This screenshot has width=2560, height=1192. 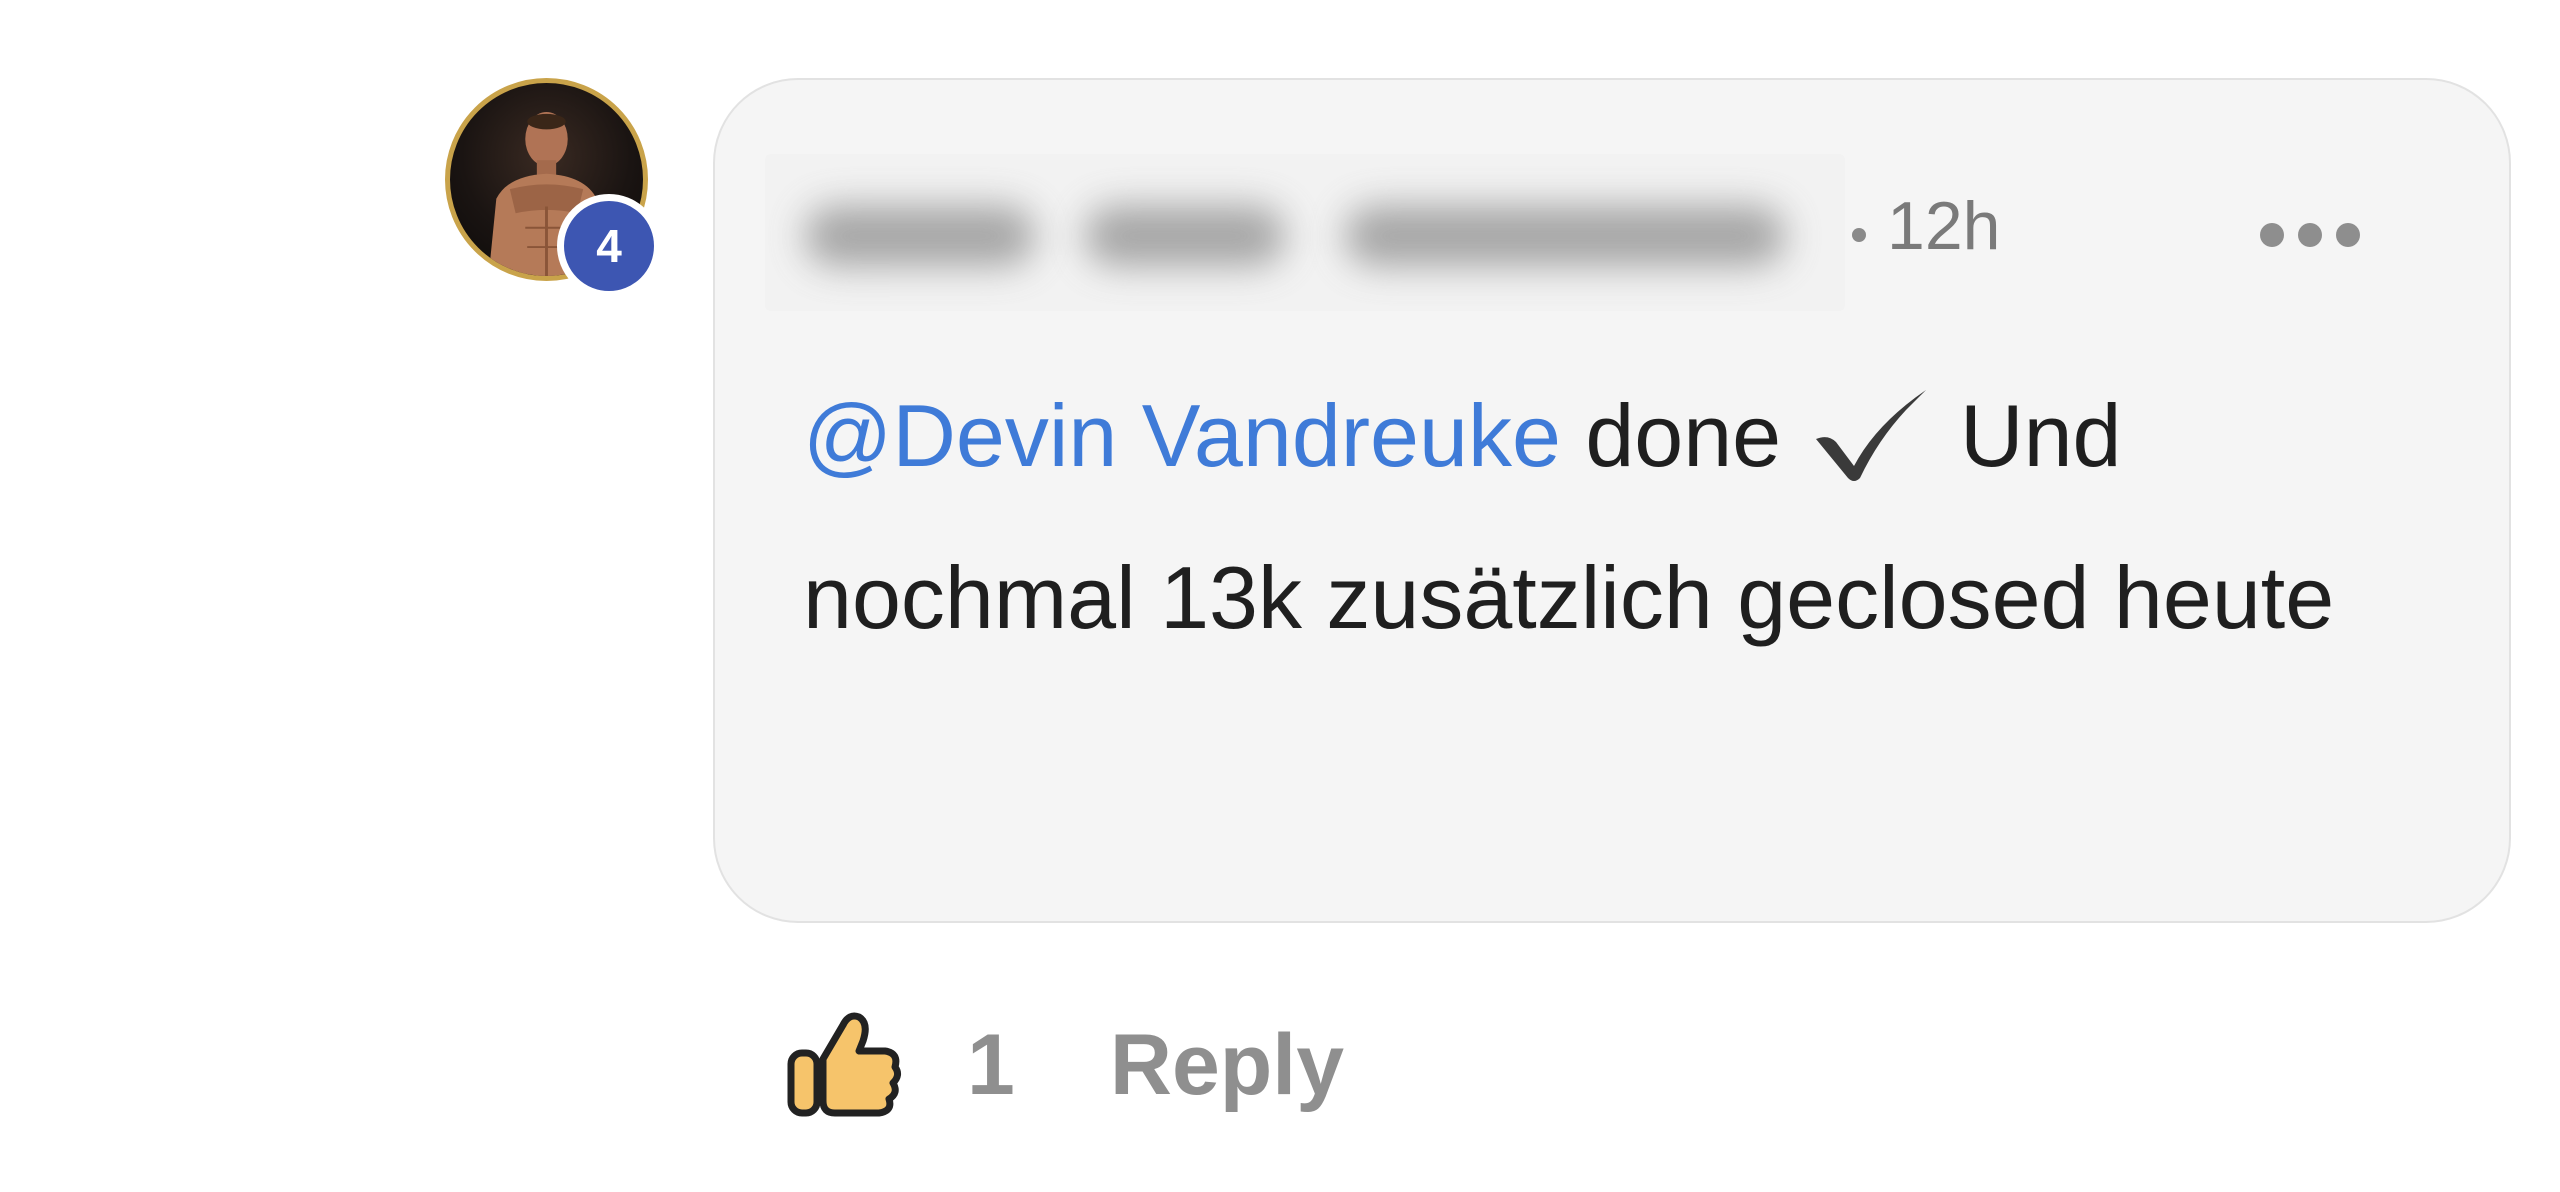 What do you see at coordinates (1064, 1065) in the screenshot?
I see `comment-actions: 1 Reply` at bounding box center [1064, 1065].